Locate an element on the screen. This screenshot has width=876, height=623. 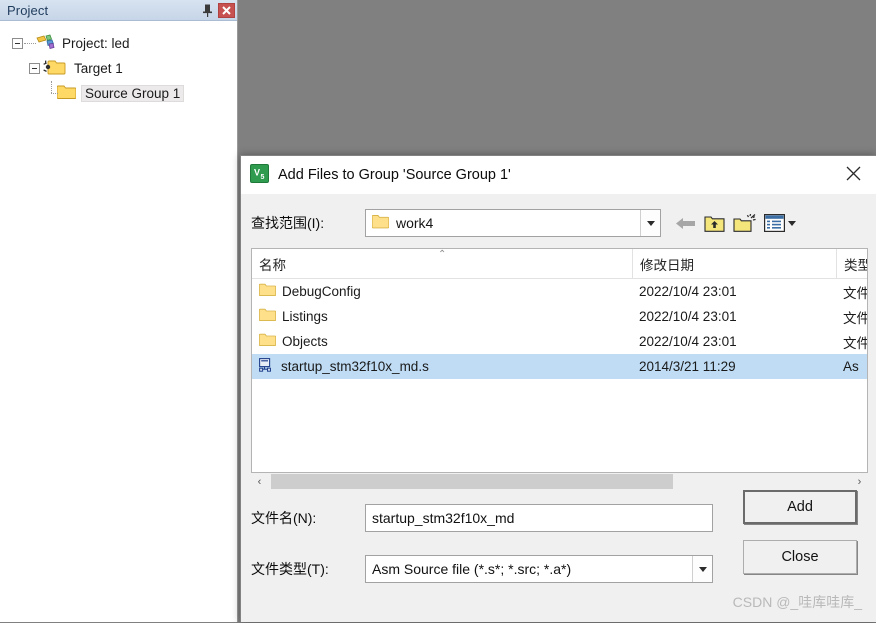
project-panel-title: Project is located at coordinates (28, 10).